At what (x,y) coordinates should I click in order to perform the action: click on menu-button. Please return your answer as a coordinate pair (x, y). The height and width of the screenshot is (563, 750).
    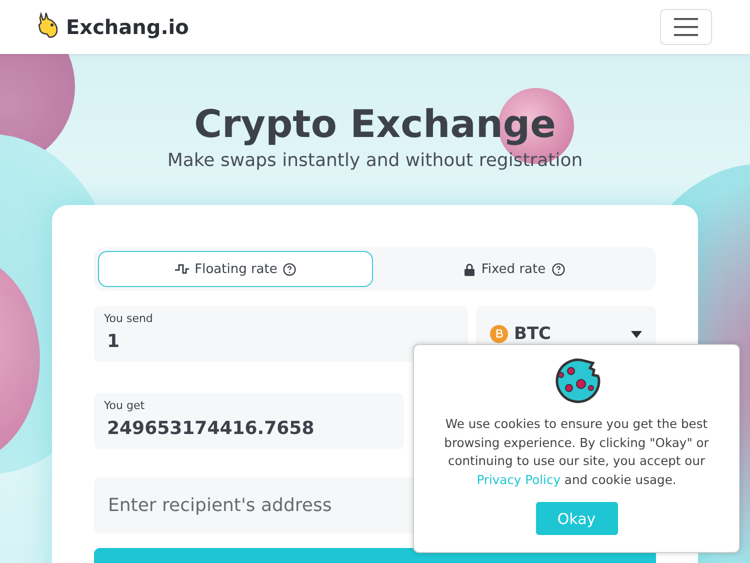
    Looking at the image, I should click on (686, 27).